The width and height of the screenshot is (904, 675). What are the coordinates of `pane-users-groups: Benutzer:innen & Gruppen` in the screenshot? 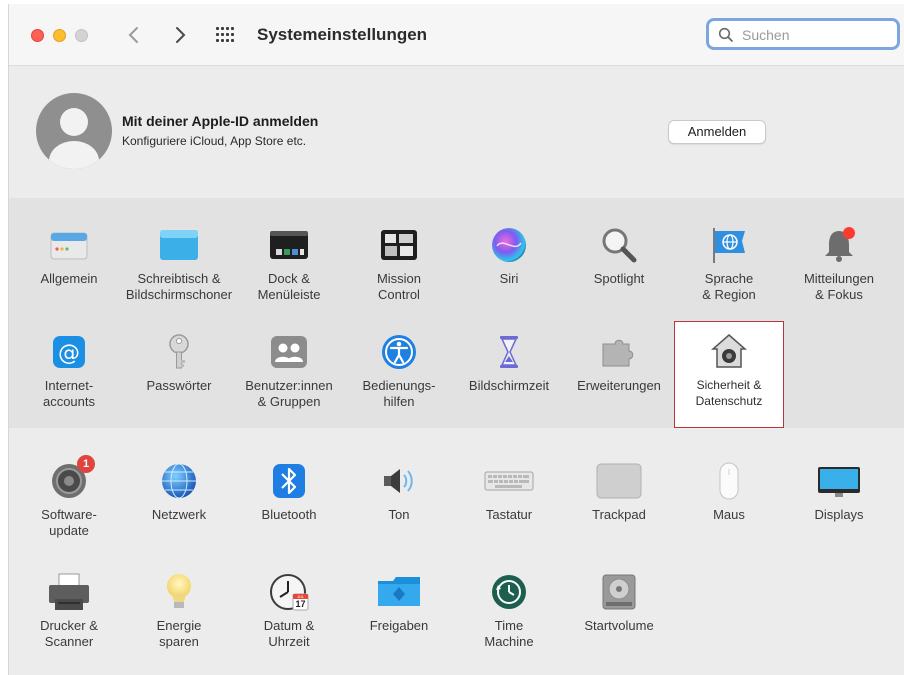 It's located at (289, 371).